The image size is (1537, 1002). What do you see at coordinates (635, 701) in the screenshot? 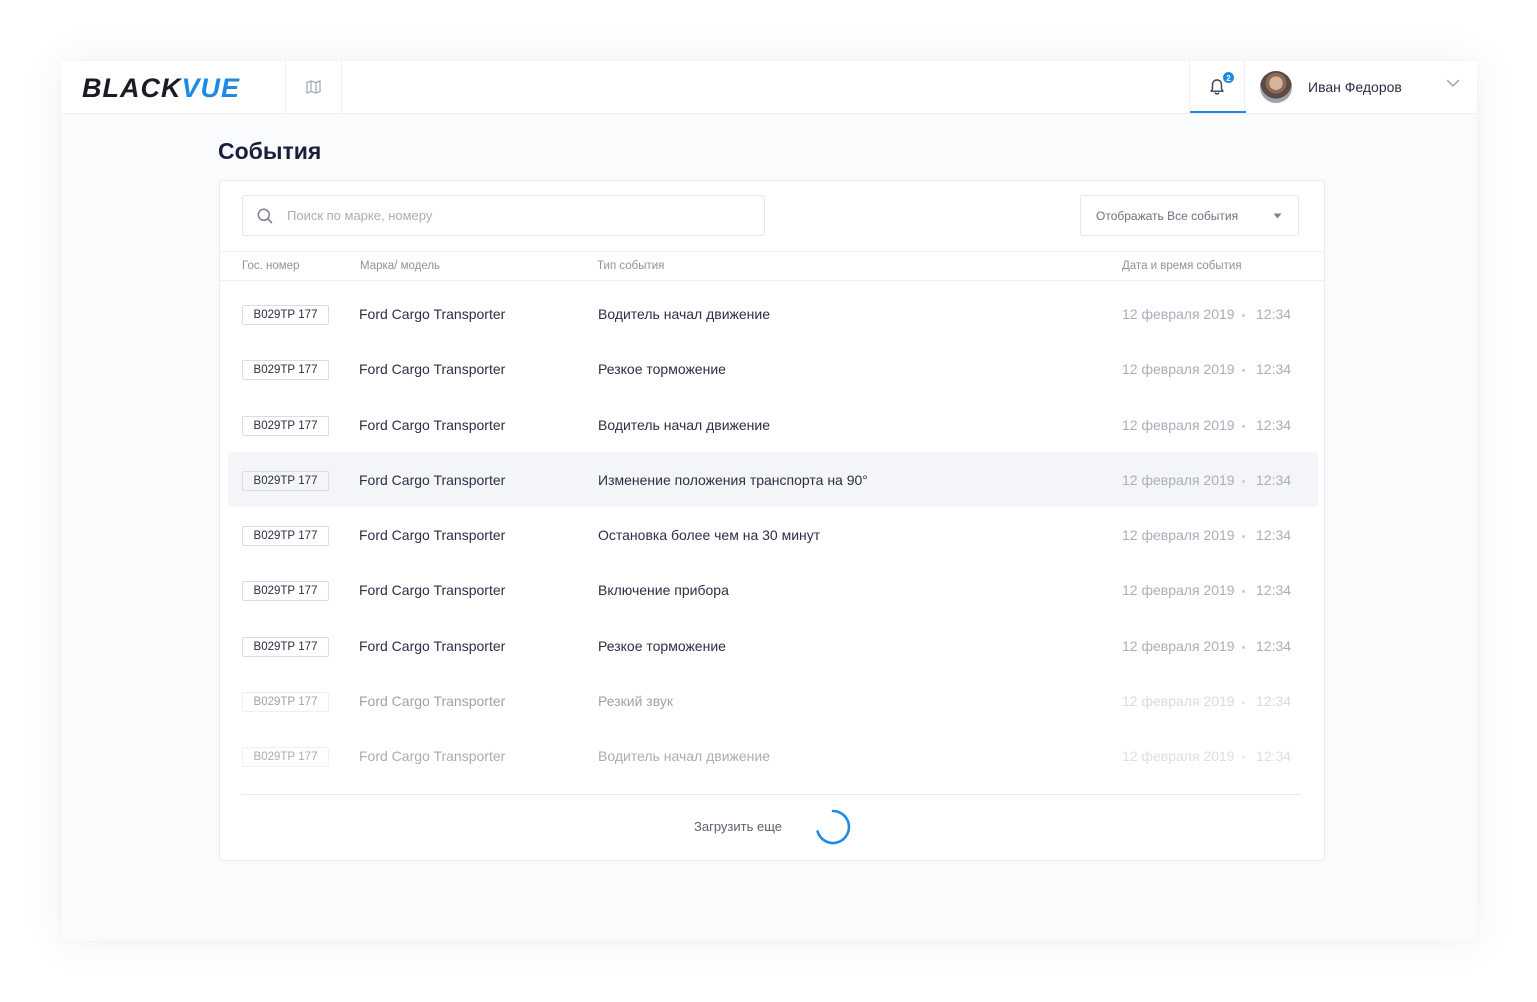
I see `event-type: Резкий звук` at bounding box center [635, 701].